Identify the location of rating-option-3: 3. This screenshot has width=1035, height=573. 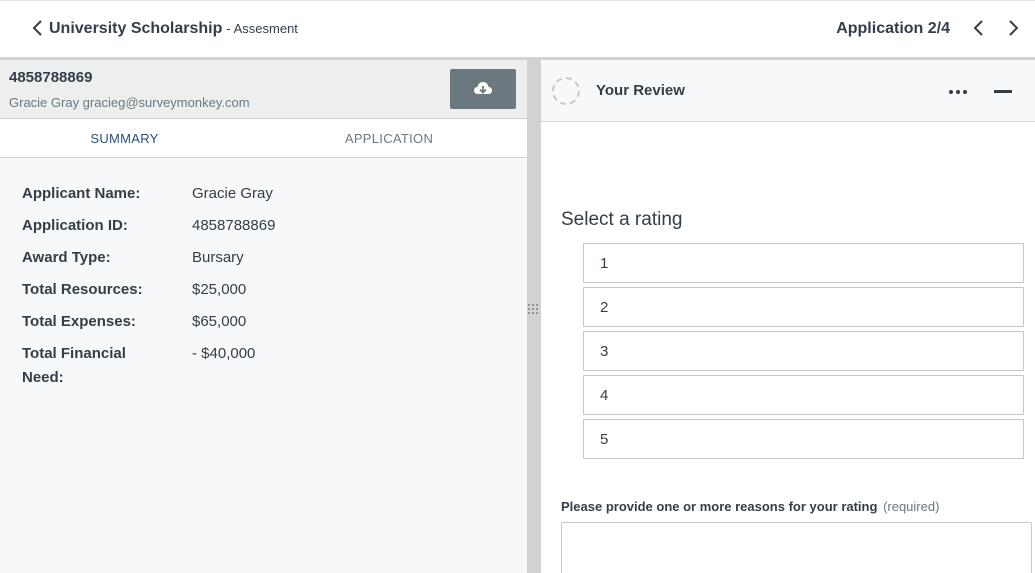
(803, 351).